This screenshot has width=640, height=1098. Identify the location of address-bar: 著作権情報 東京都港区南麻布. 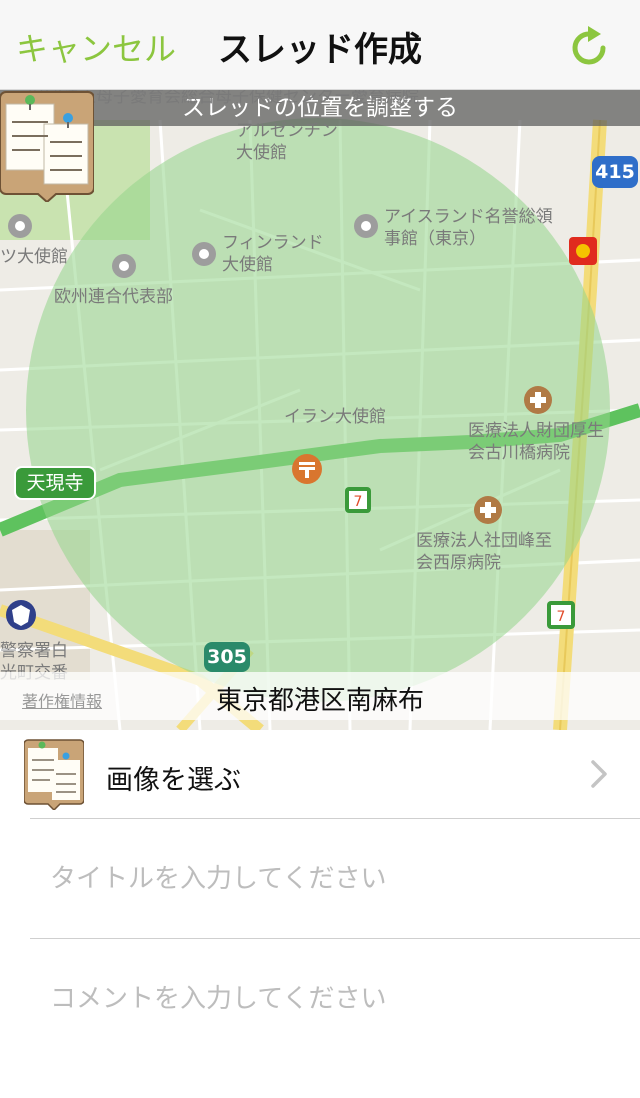
(320, 696).